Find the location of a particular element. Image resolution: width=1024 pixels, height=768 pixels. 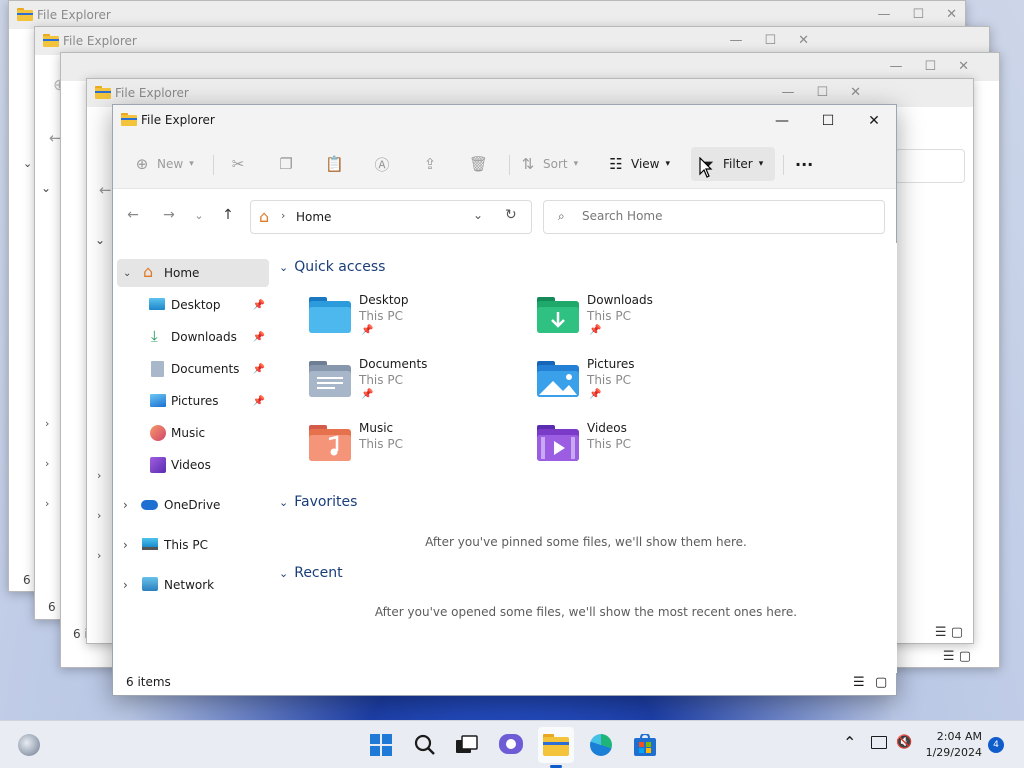

new-label: New is located at coordinates (170, 164).